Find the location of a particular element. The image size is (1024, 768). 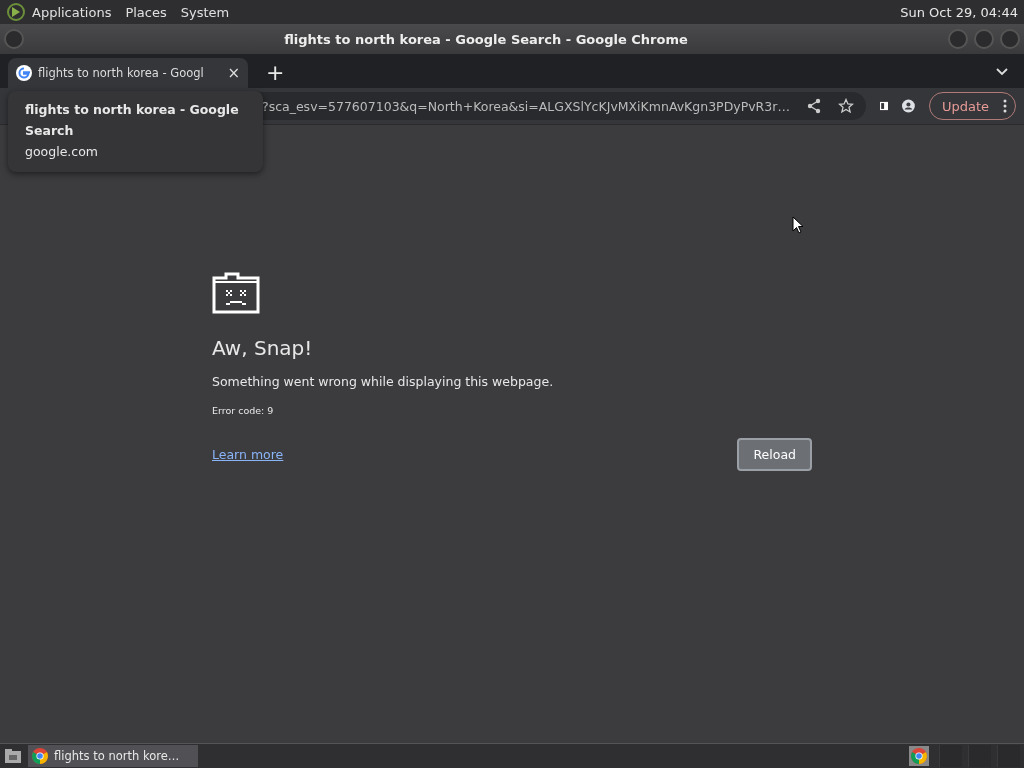

chevron-down-icon is located at coordinates (1002, 72).